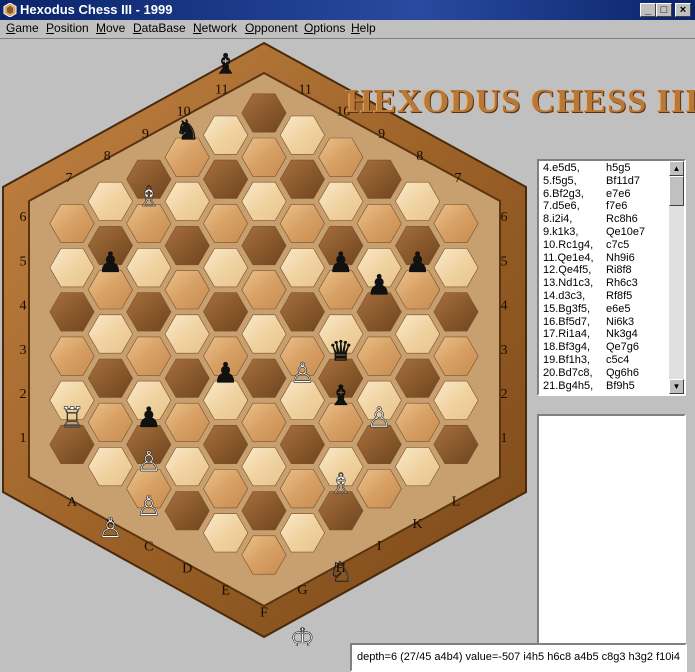  I want to click on move-row: 7.d5e6, f7e6, so click(605, 206).